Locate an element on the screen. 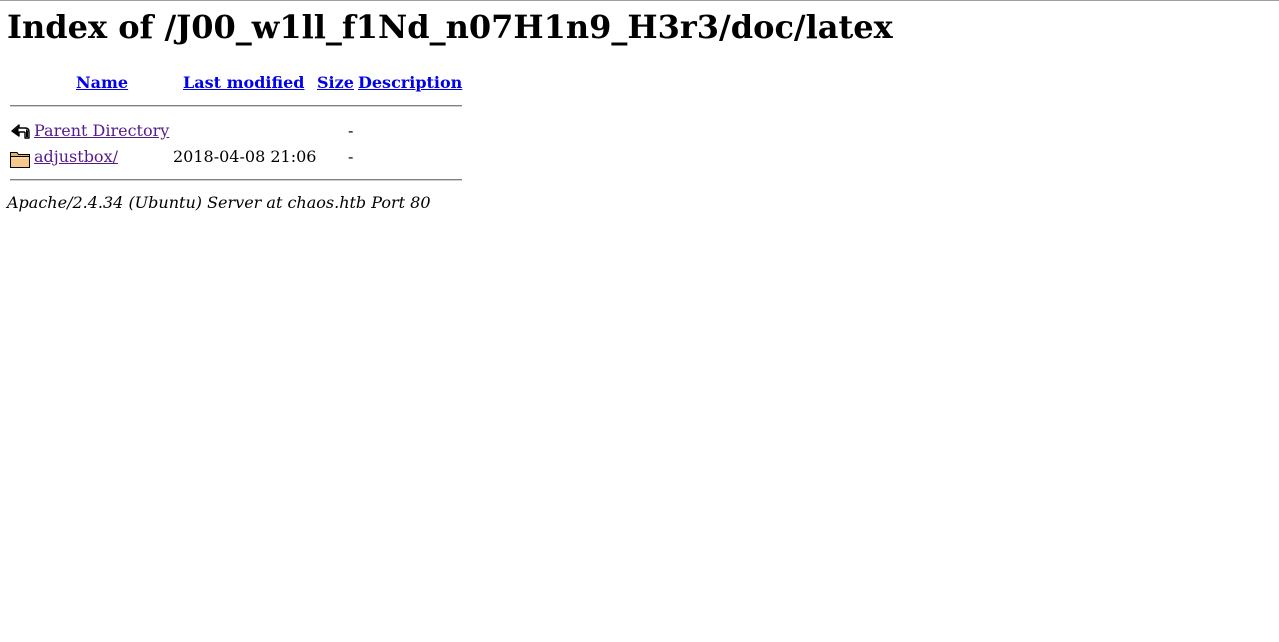  sort-by-name-link: Name is located at coordinates (102, 82).